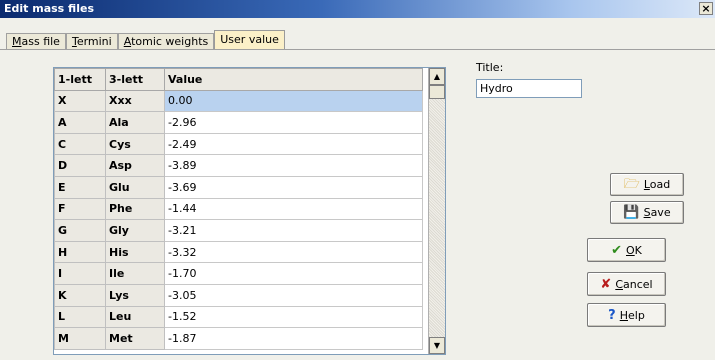 Image resolution: width=715 pixels, height=360 pixels. I want to click on table-row: E Glu -3.69, so click(238, 187).